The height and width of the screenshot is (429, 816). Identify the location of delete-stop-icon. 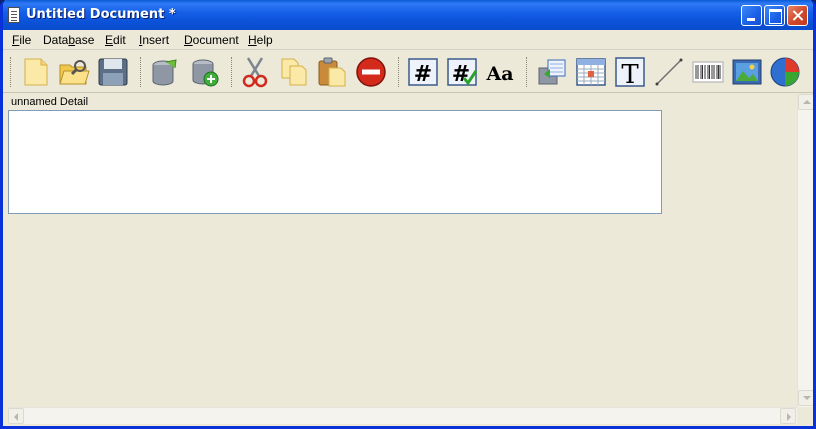
(371, 72).